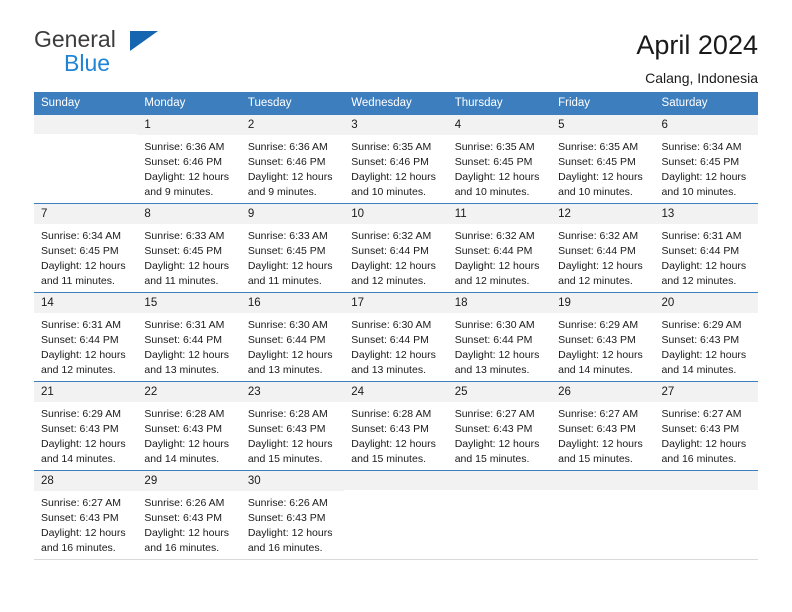 Image resolution: width=792 pixels, height=612 pixels. Describe the element at coordinates (183, 250) in the screenshot. I see `sunset-text: Sunset: 6:45 PM` at that location.